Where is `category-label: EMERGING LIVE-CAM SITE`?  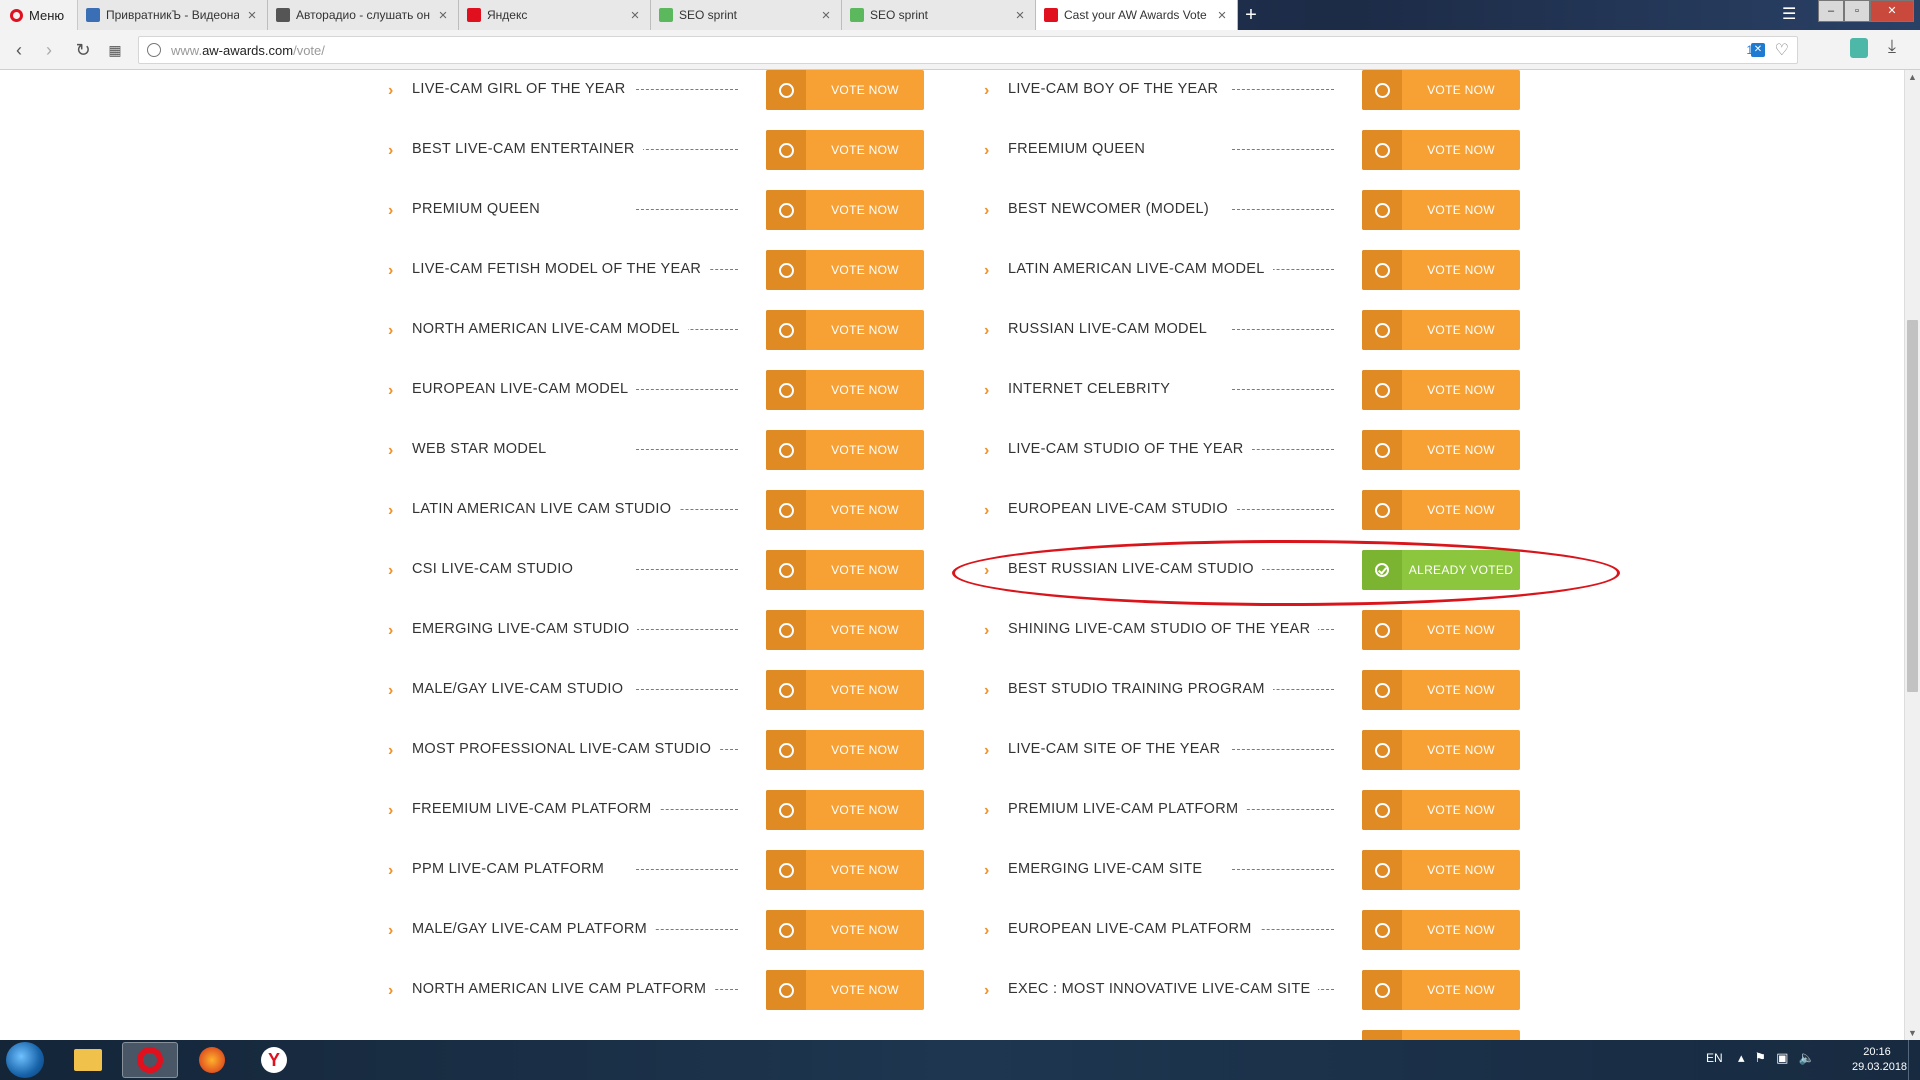 category-label: EMERGING LIVE-CAM SITE is located at coordinates (1109, 869).